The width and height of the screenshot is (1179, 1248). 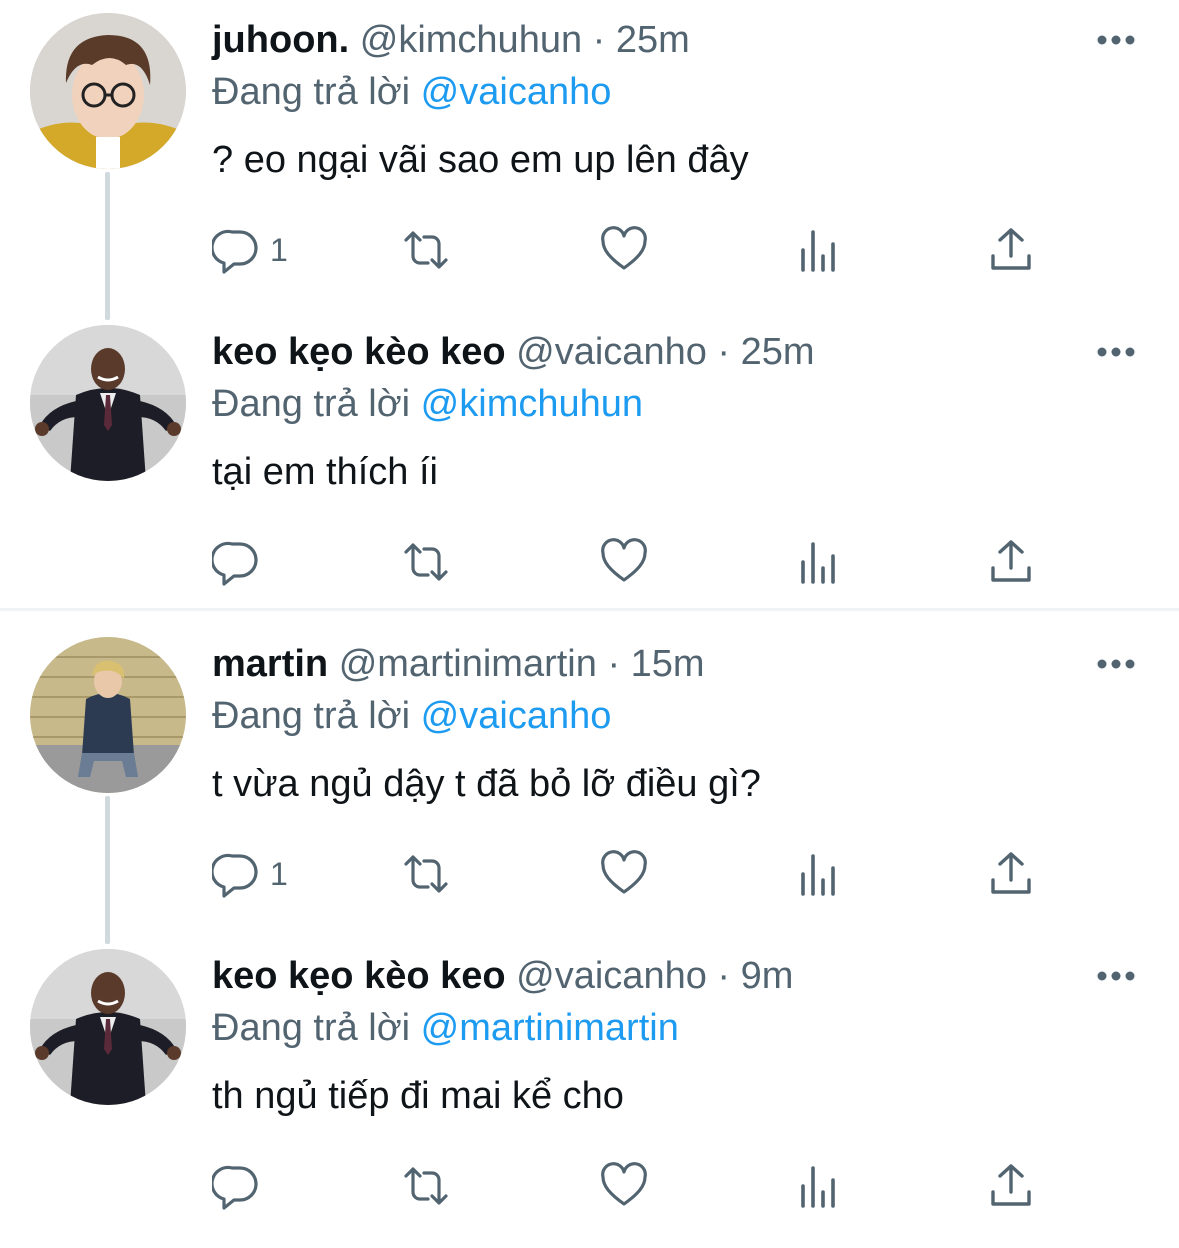 I want to click on replying-to-handle: @martinimartin, so click(x=550, y=1028).